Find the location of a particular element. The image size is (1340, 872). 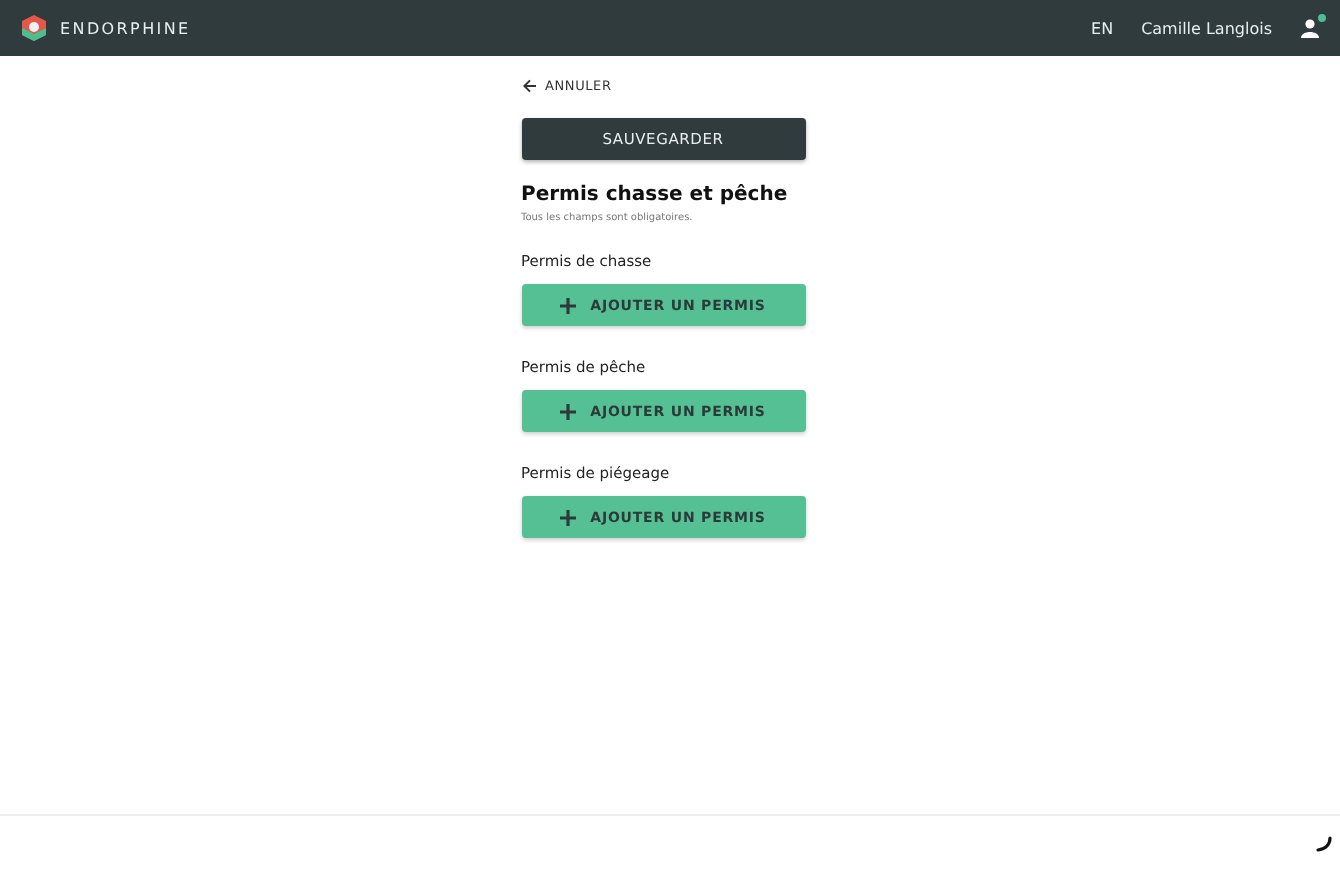

user-icon is located at coordinates (1310, 28).